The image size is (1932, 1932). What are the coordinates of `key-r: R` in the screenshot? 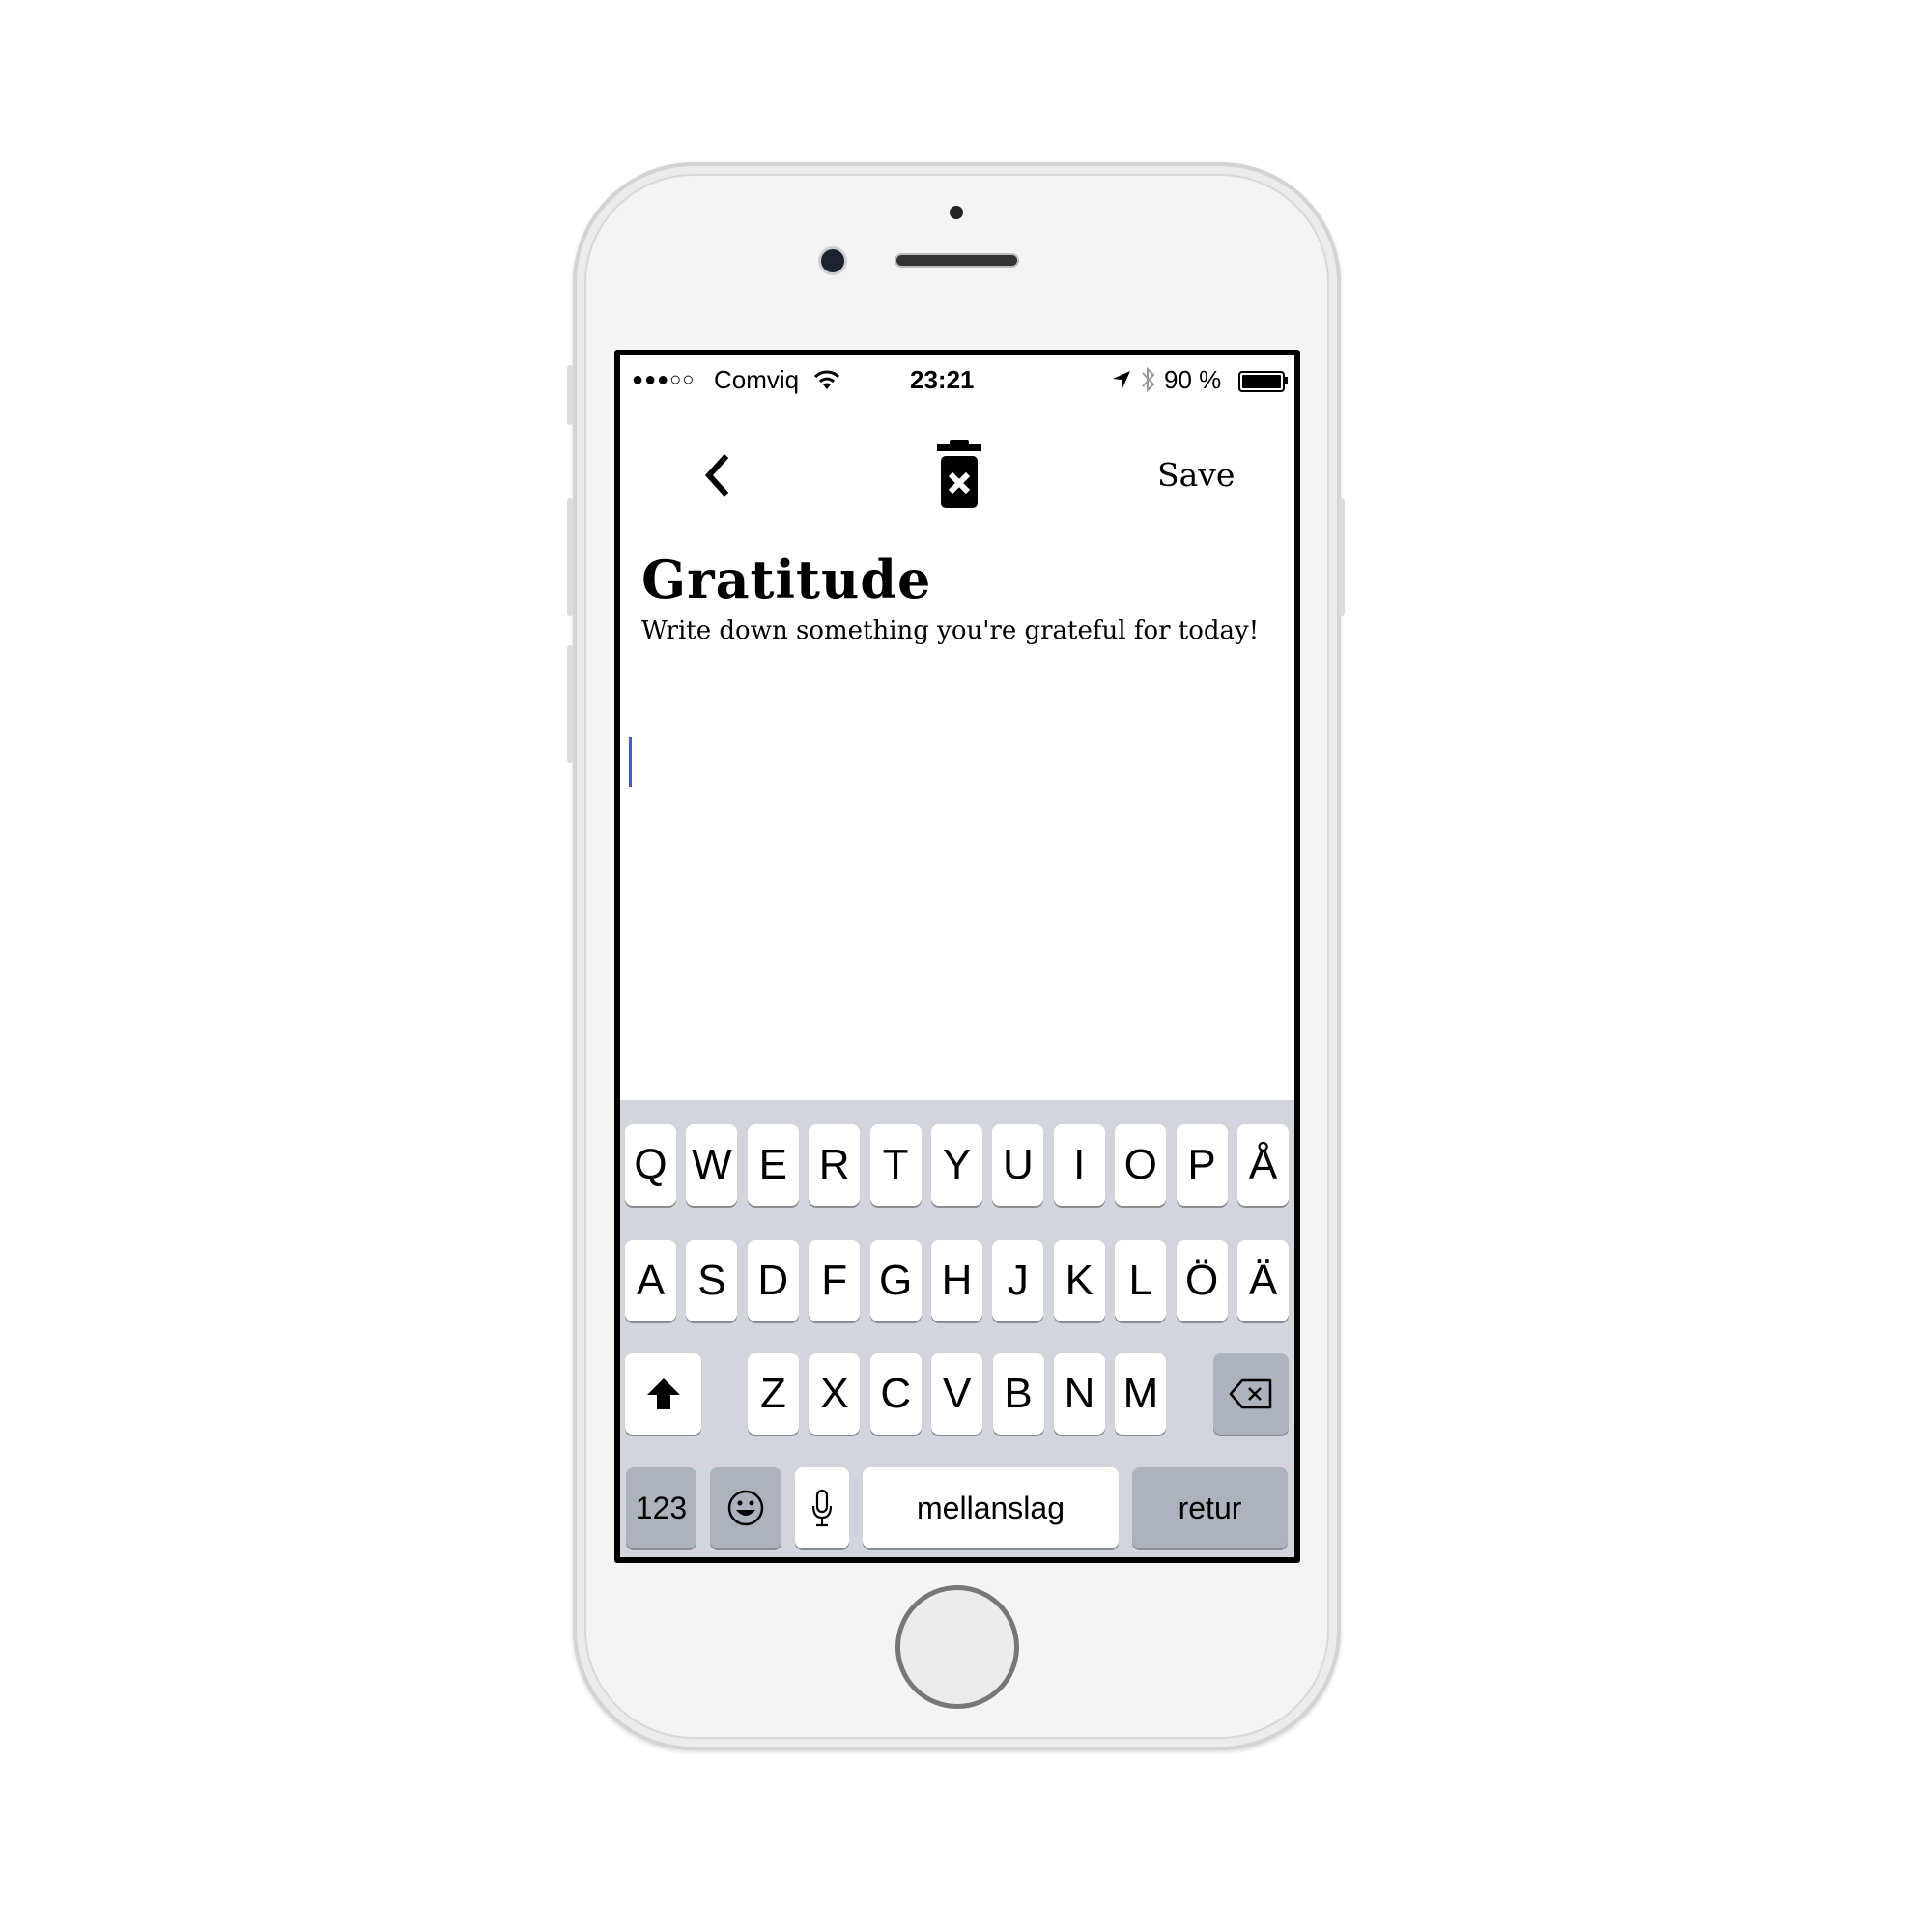 It's located at (835, 1165).